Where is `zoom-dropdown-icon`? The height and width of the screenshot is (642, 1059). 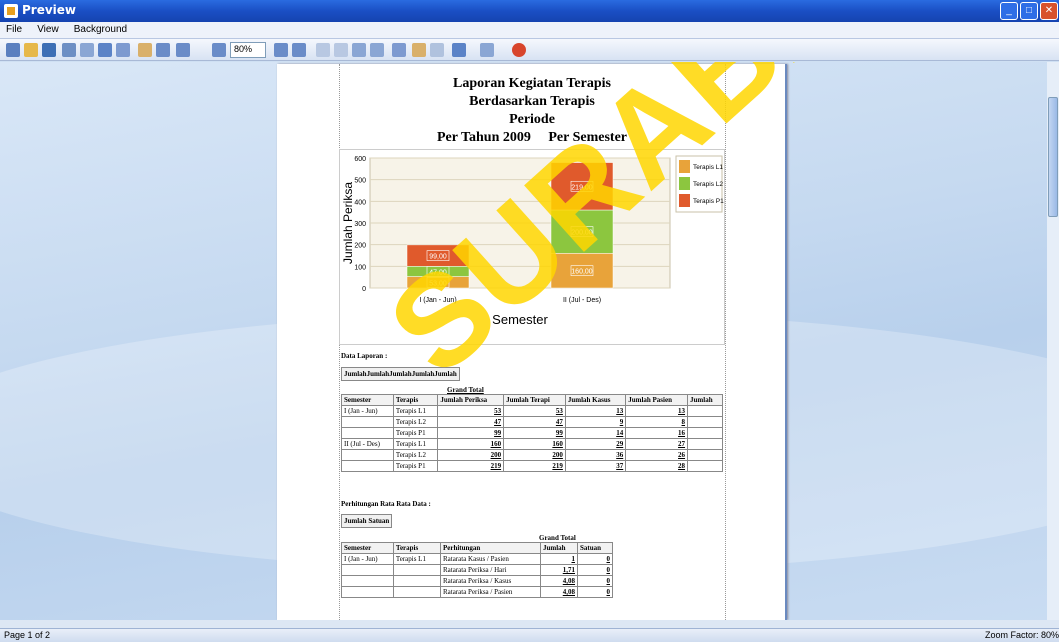
zoom-dropdown-icon is located at coordinates (281, 50).